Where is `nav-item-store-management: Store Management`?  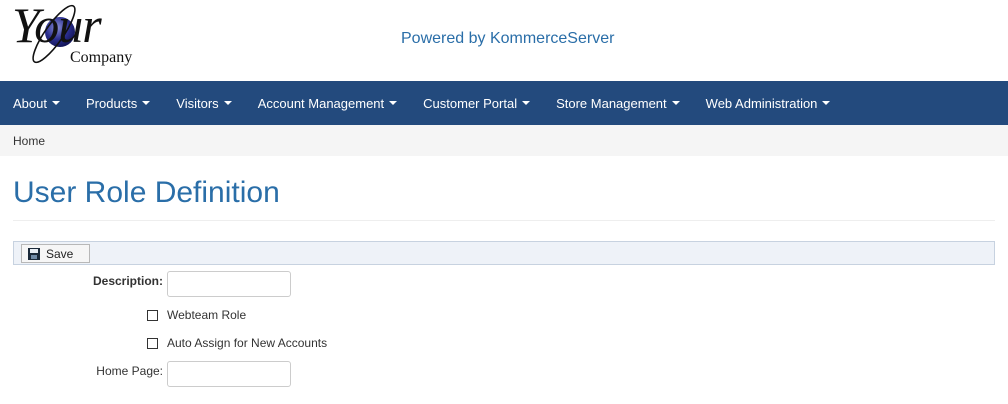
nav-item-store-management: Store Management is located at coordinates (618, 103).